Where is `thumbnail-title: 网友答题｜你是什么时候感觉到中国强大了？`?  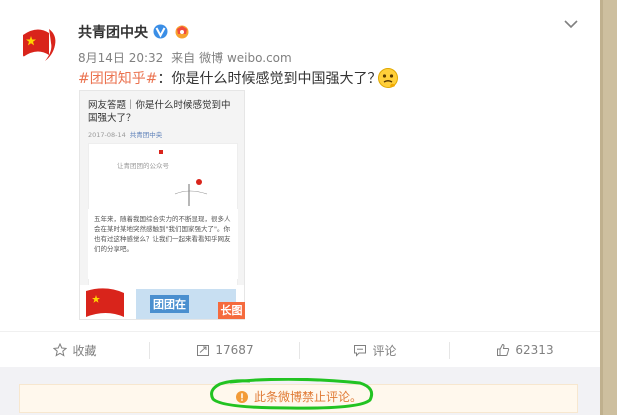 thumbnail-title: 网友答题｜你是什么时候感觉到中国强大了？ is located at coordinates (159, 112).